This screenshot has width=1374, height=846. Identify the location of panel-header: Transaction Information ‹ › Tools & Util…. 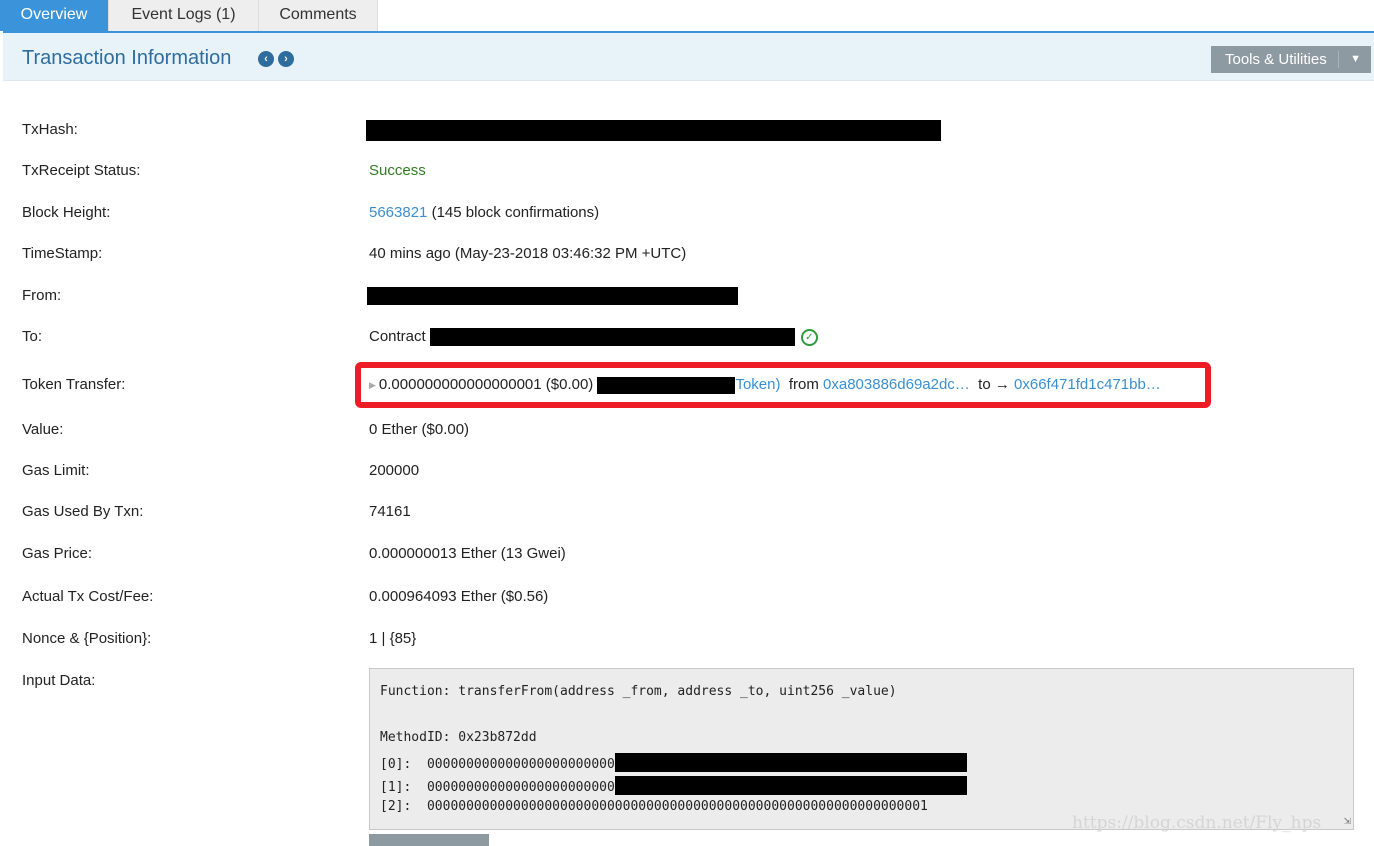
(688, 56).